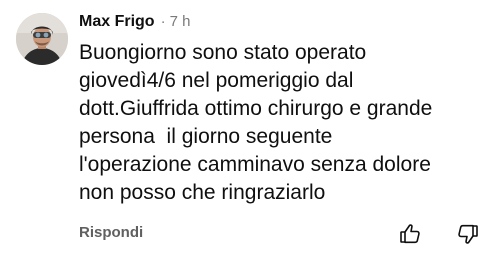 Image resolution: width=500 pixels, height=259 pixels. Describe the element at coordinates (256, 108) in the screenshot. I see `comment-line: dott.Giuffrida ottimo chirurgo e grande` at that location.